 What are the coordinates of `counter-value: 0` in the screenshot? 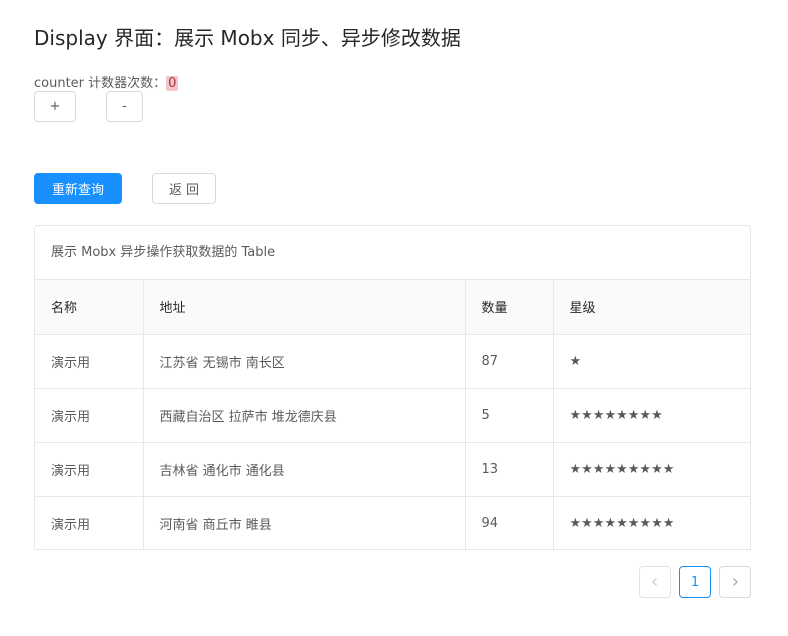 It's located at (172, 83).